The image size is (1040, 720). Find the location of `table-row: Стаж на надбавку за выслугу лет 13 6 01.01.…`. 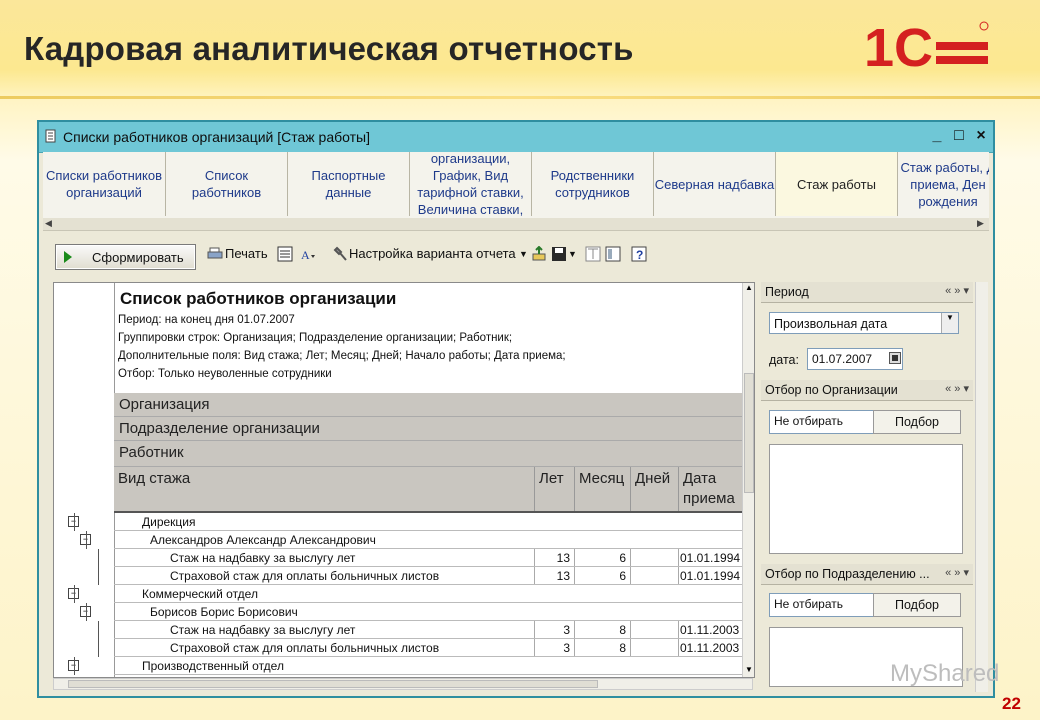

table-row: Стаж на надбавку за выслугу лет 13 6 01.01.… is located at coordinates (398, 558).